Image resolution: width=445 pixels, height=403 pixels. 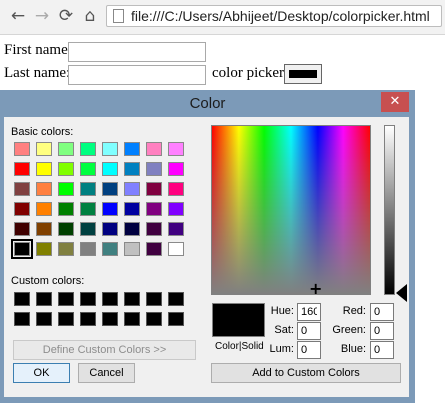 What do you see at coordinates (282, 311) in the screenshot?
I see `hue-label: Hue:` at bounding box center [282, 311].